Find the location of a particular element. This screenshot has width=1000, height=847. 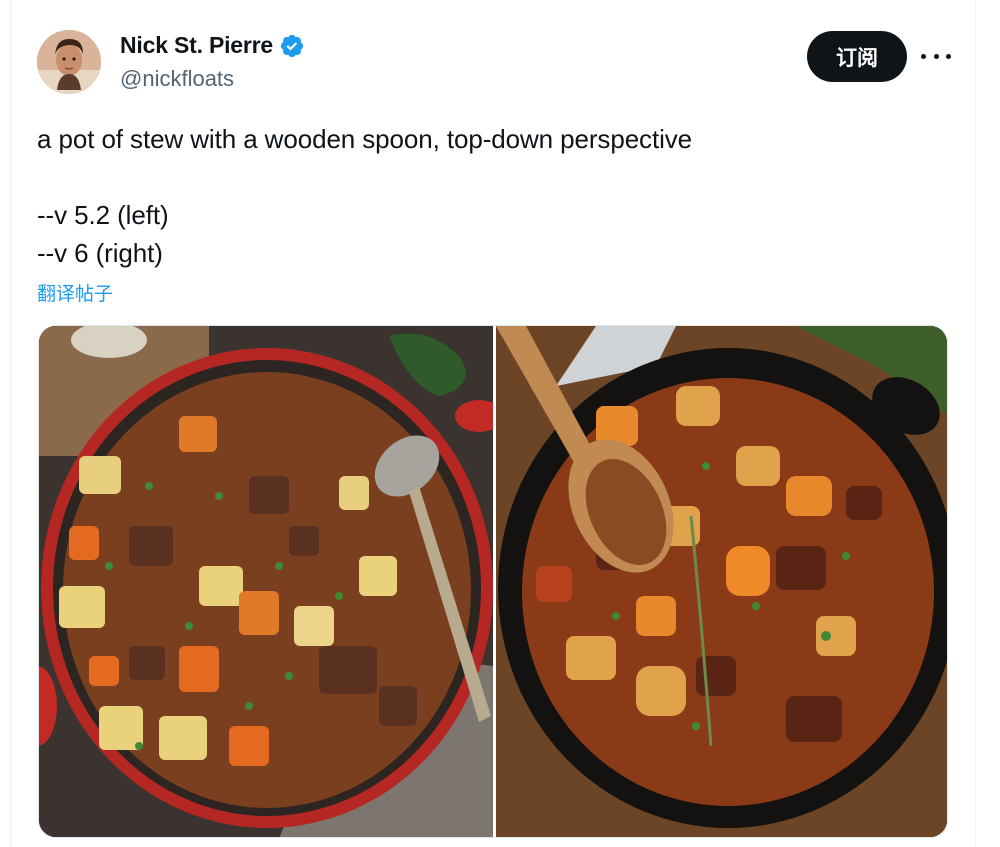

verified-badge-icon is located at coordinates (292, 45).